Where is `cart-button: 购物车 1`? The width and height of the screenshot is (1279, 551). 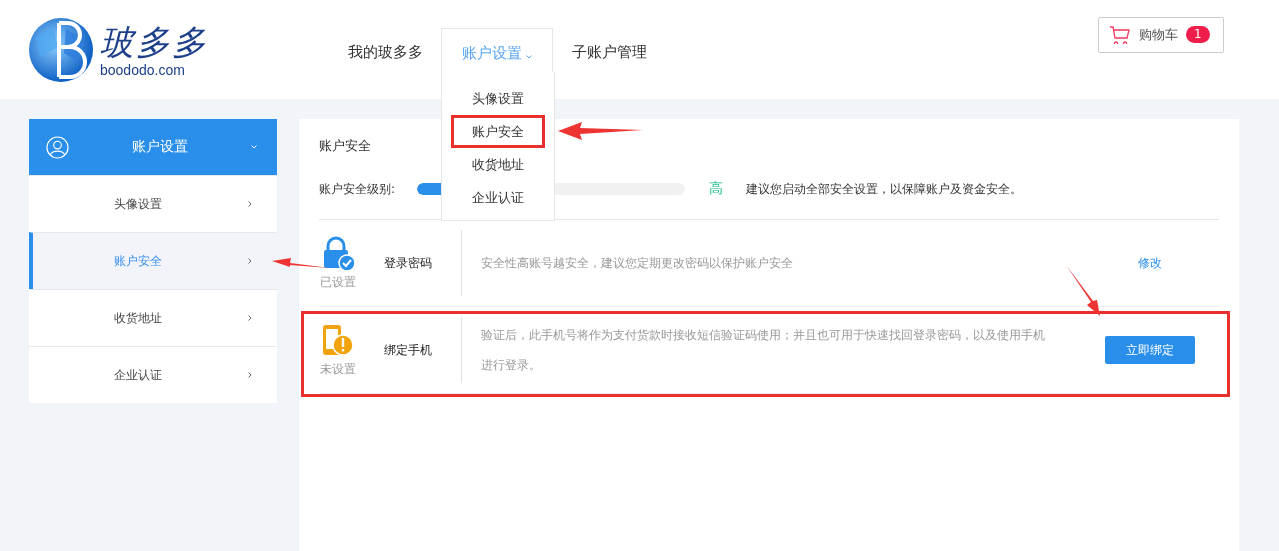 cart-button: 购物车 1 is located at coordinates (1161, 34).